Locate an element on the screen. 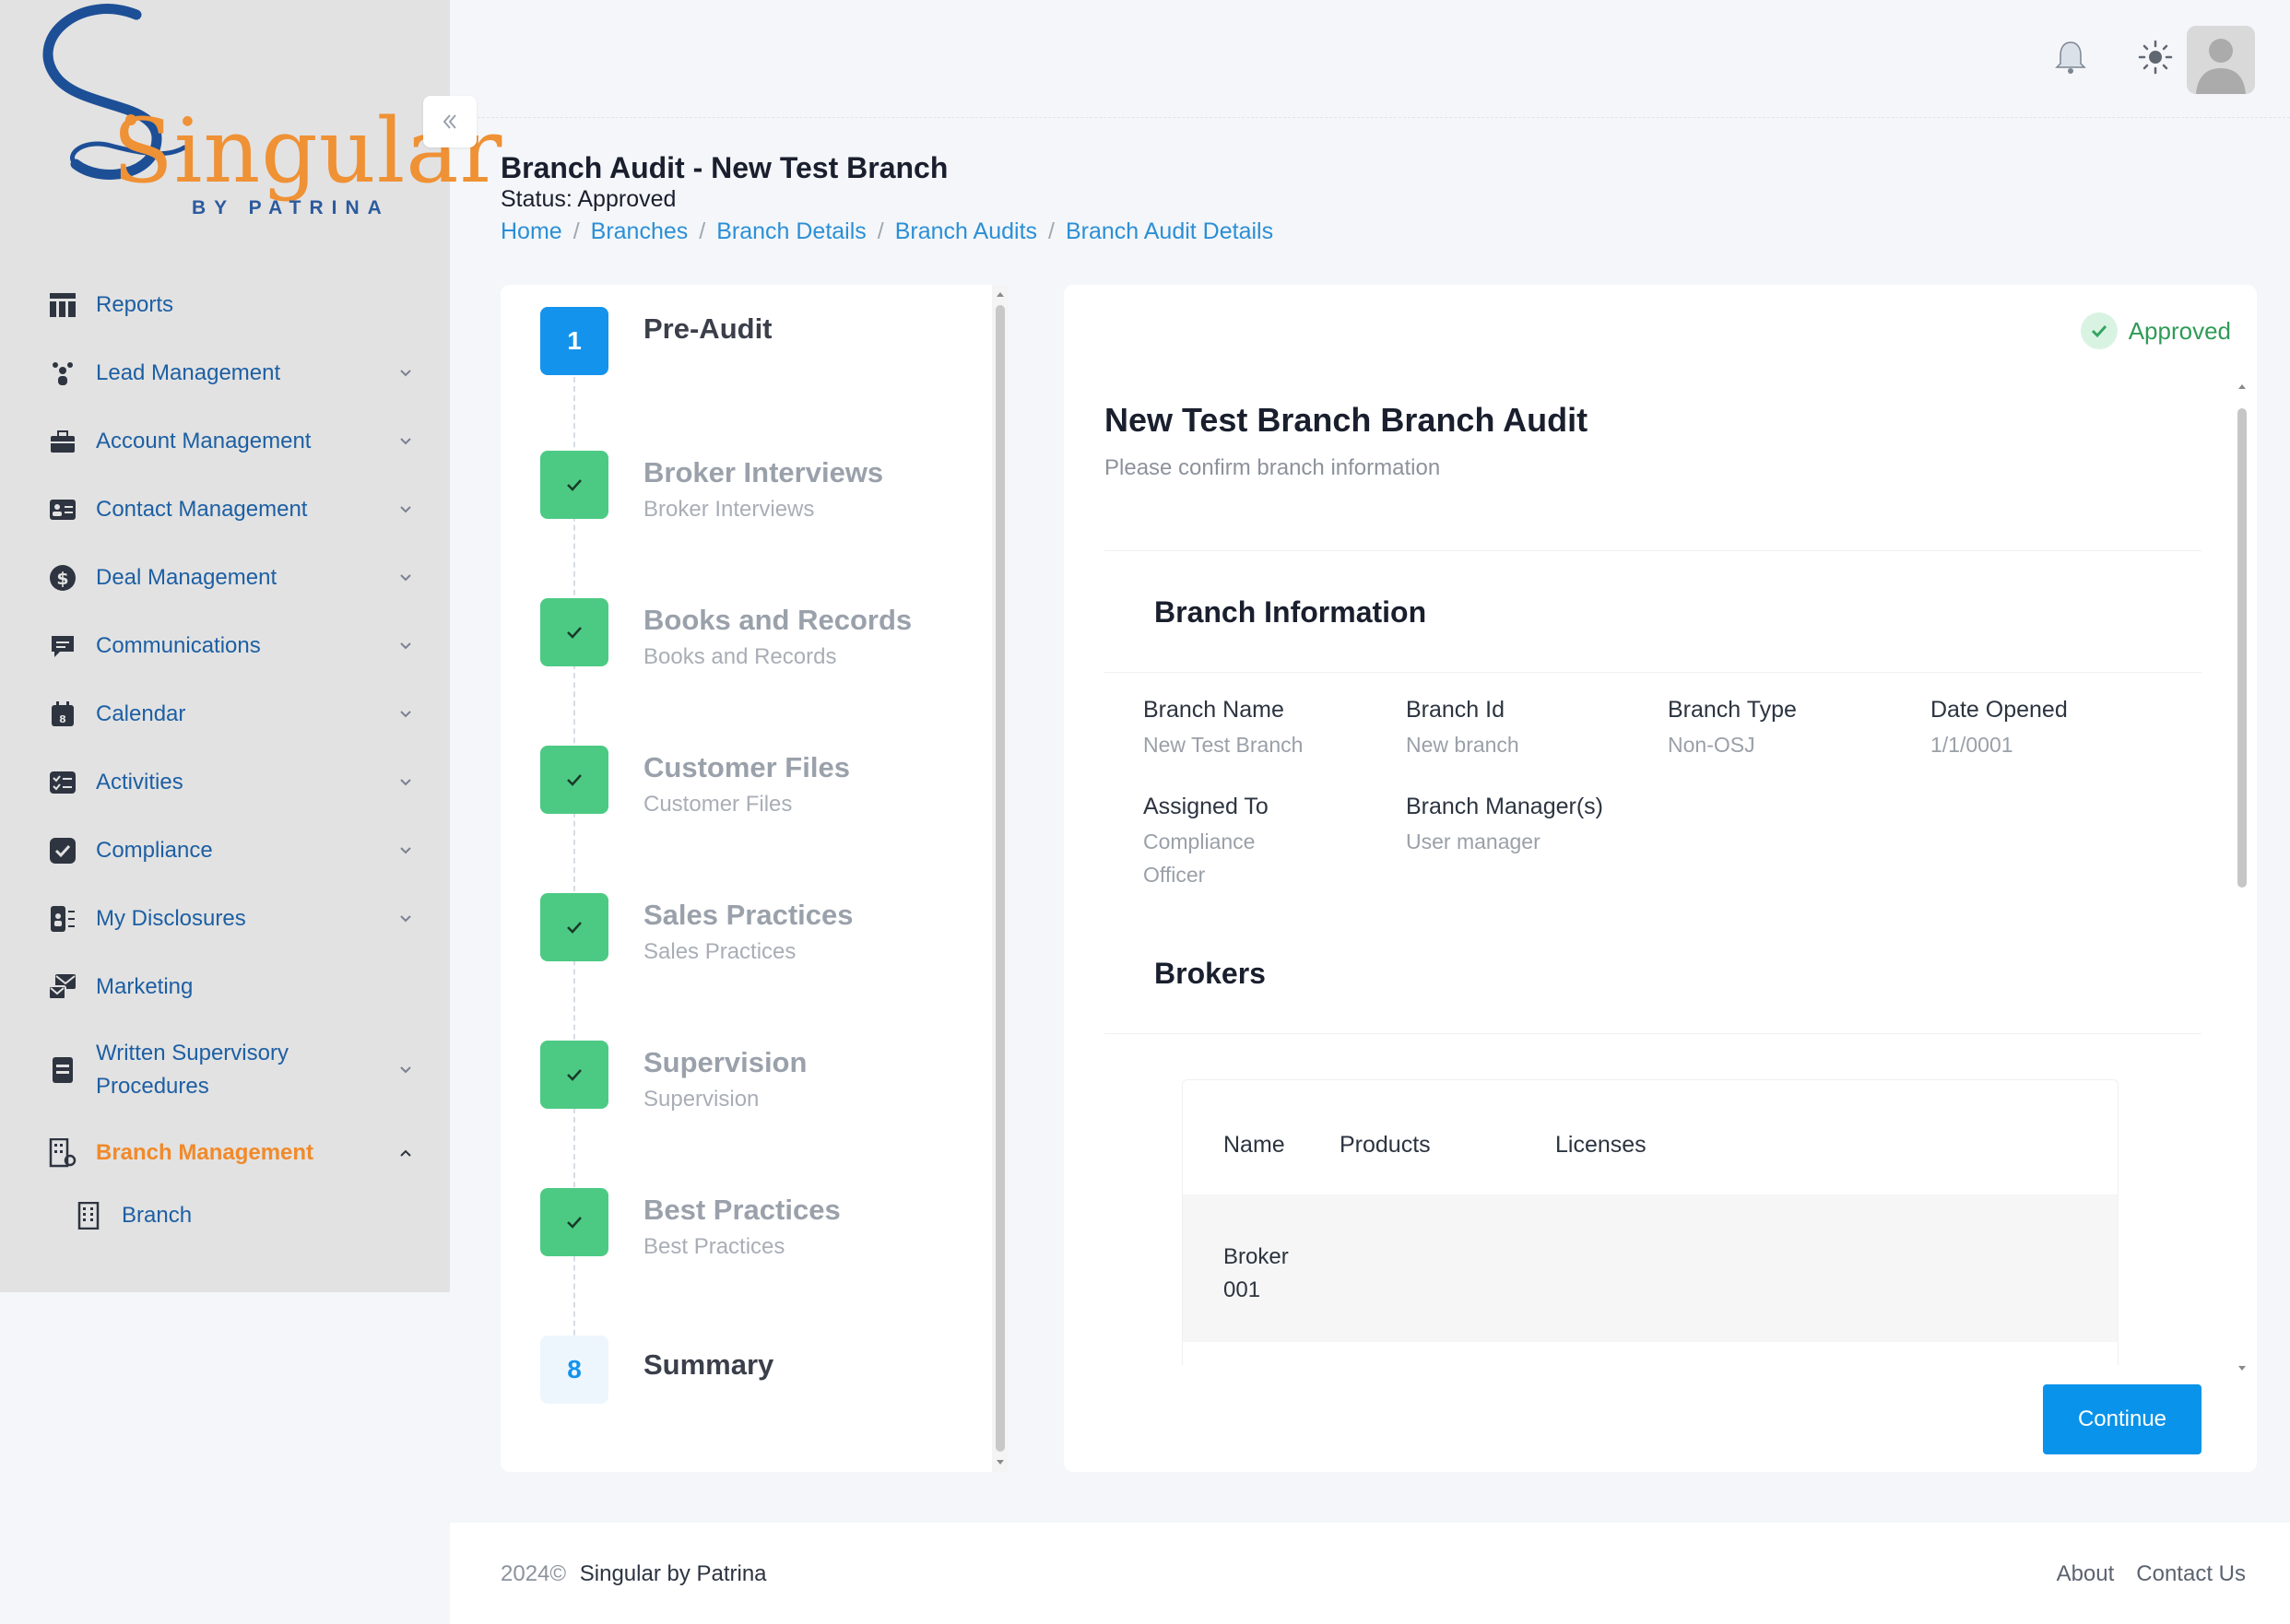 This screenshot has height=1624, width=2290. field-label-branch-id: Branch Id is located at coordinates (1455, 710).